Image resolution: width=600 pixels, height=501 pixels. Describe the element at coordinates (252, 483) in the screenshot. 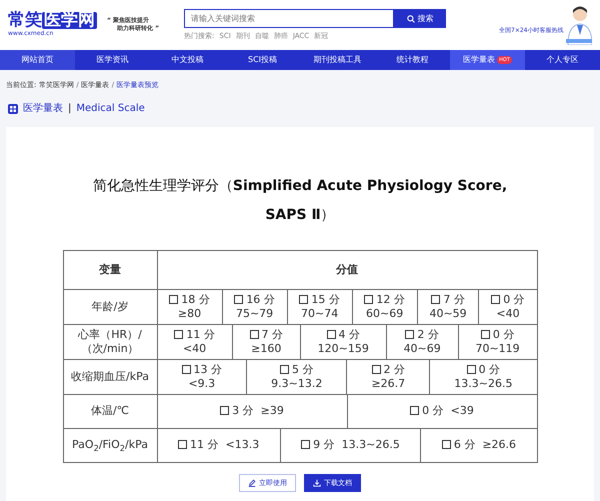

I see `pen-icon` at that location.